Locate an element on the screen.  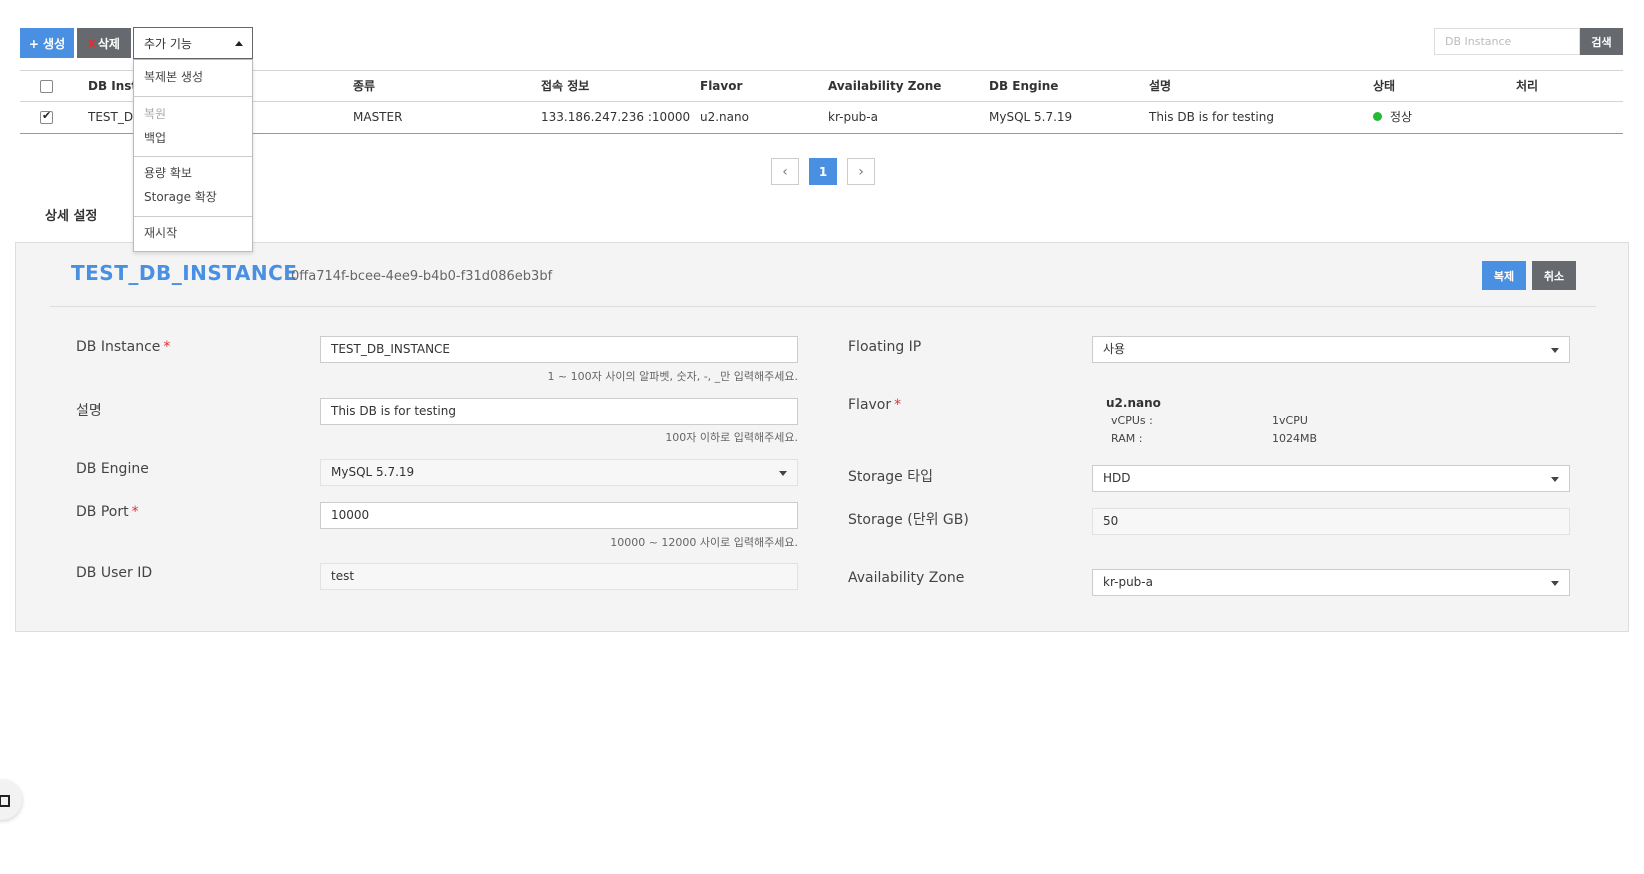
row-engine: MySQL 5.7.19 is located at coordinates (1031, 117).